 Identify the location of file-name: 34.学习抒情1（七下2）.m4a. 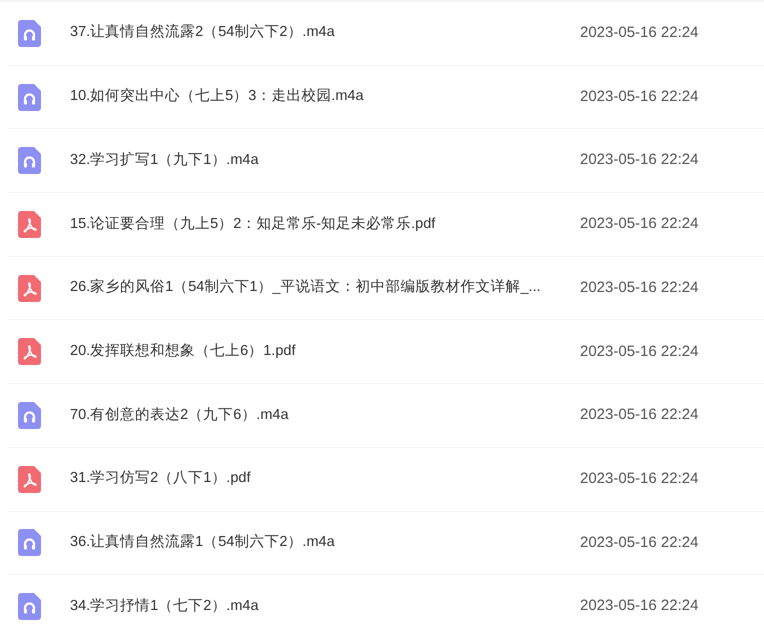
(325, 607).